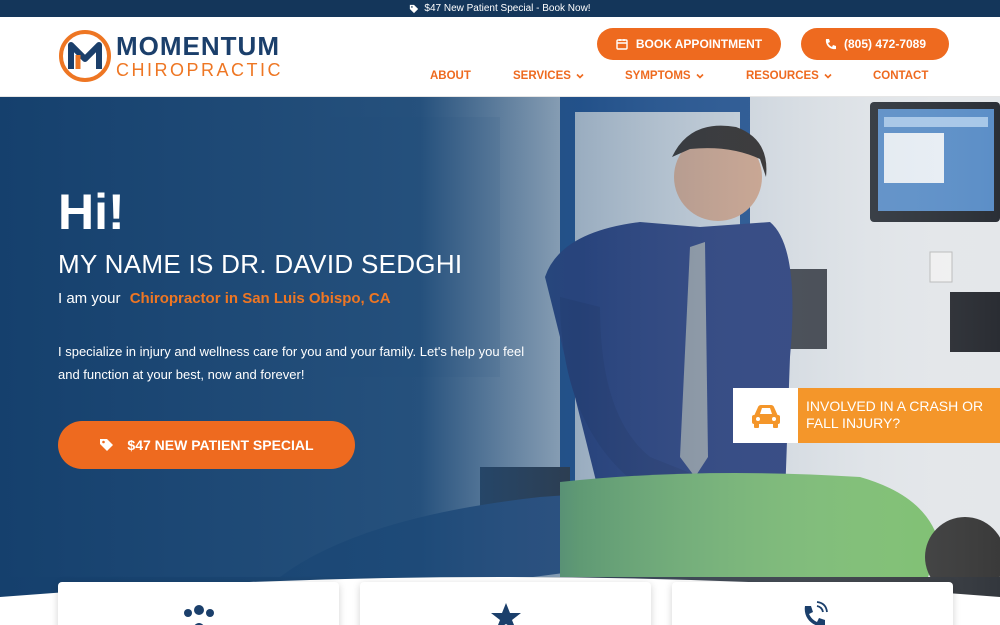 This screenshot has width=1000, height=625. I want to click on nav-item-services: SERVICES, so click(548, 76).